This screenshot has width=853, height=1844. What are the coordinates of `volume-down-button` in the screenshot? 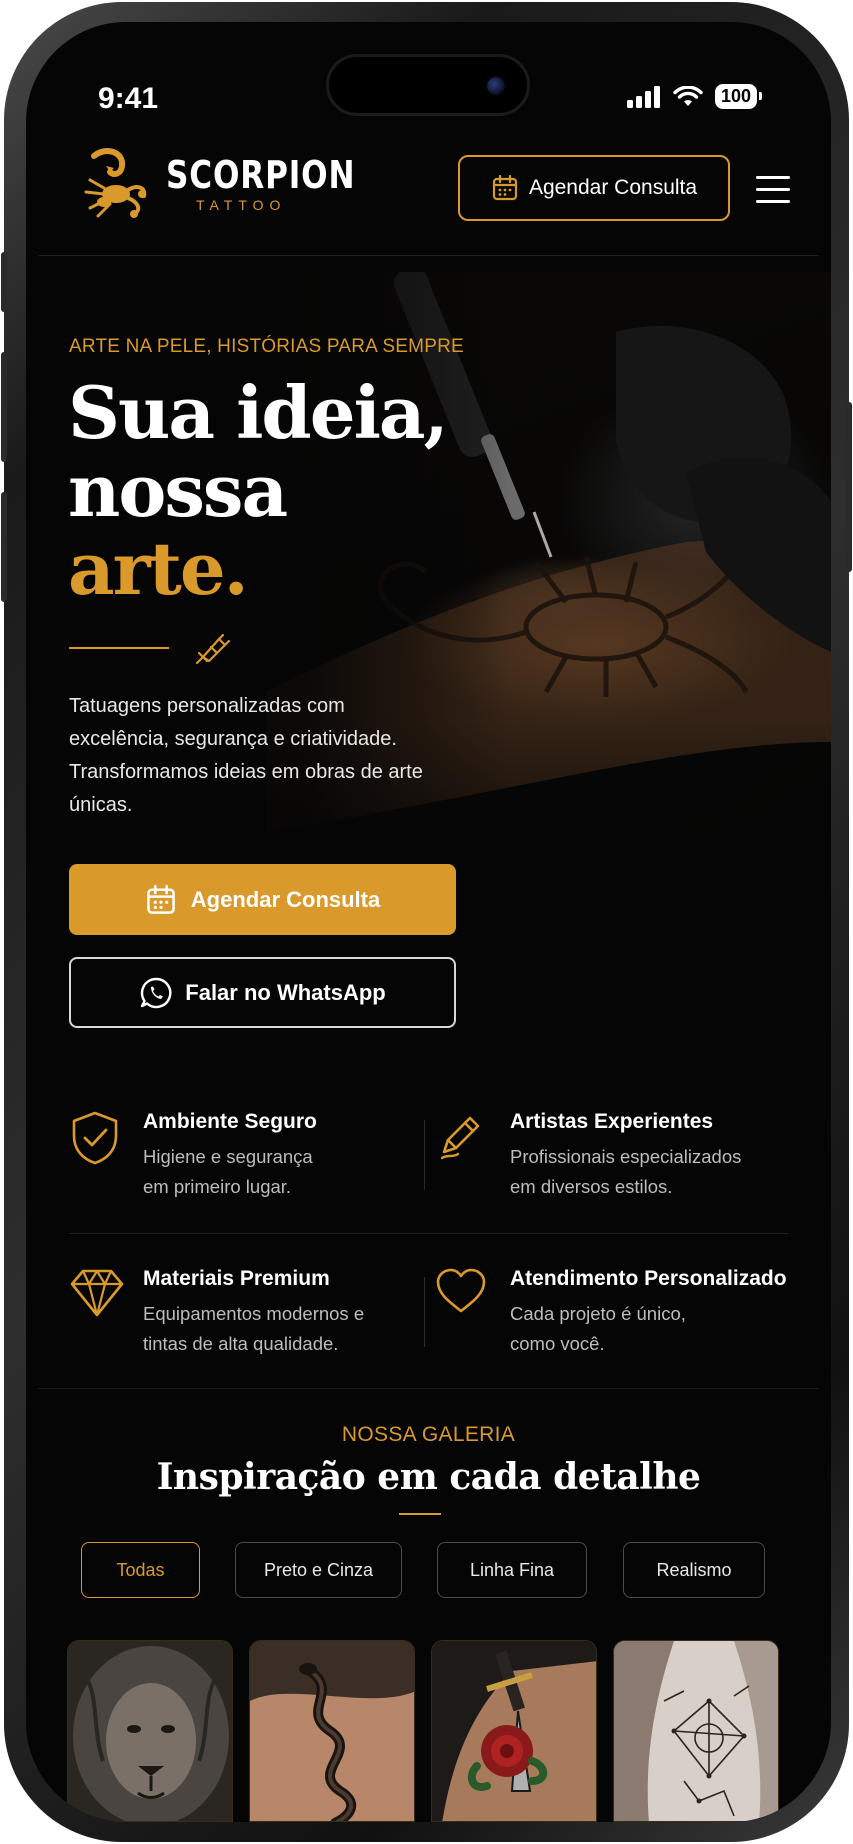 It's located at (4, 547).